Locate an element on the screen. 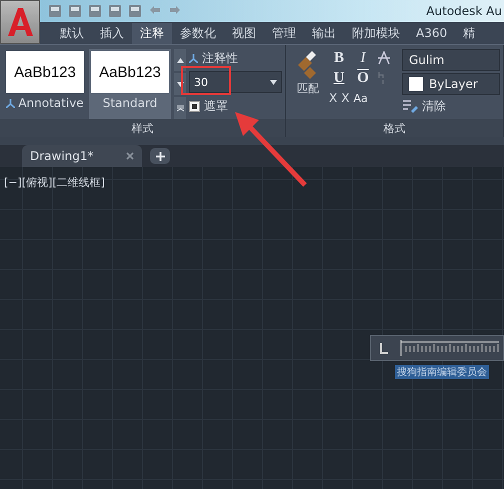  change-case-button: Aa is located at coordinates (360, 98).